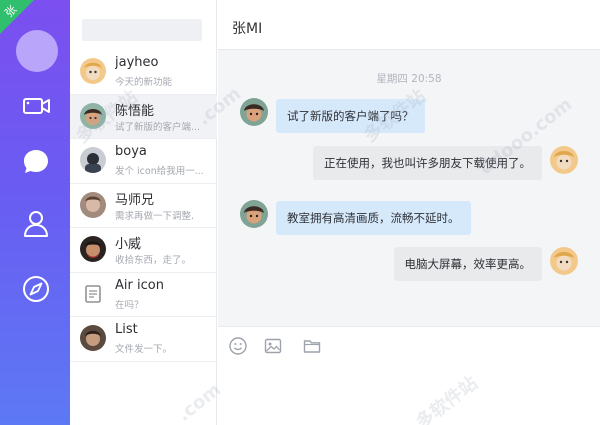  I want to click on contact-item-jayheo: jayheo 今天的新功能, so click(143, 72).